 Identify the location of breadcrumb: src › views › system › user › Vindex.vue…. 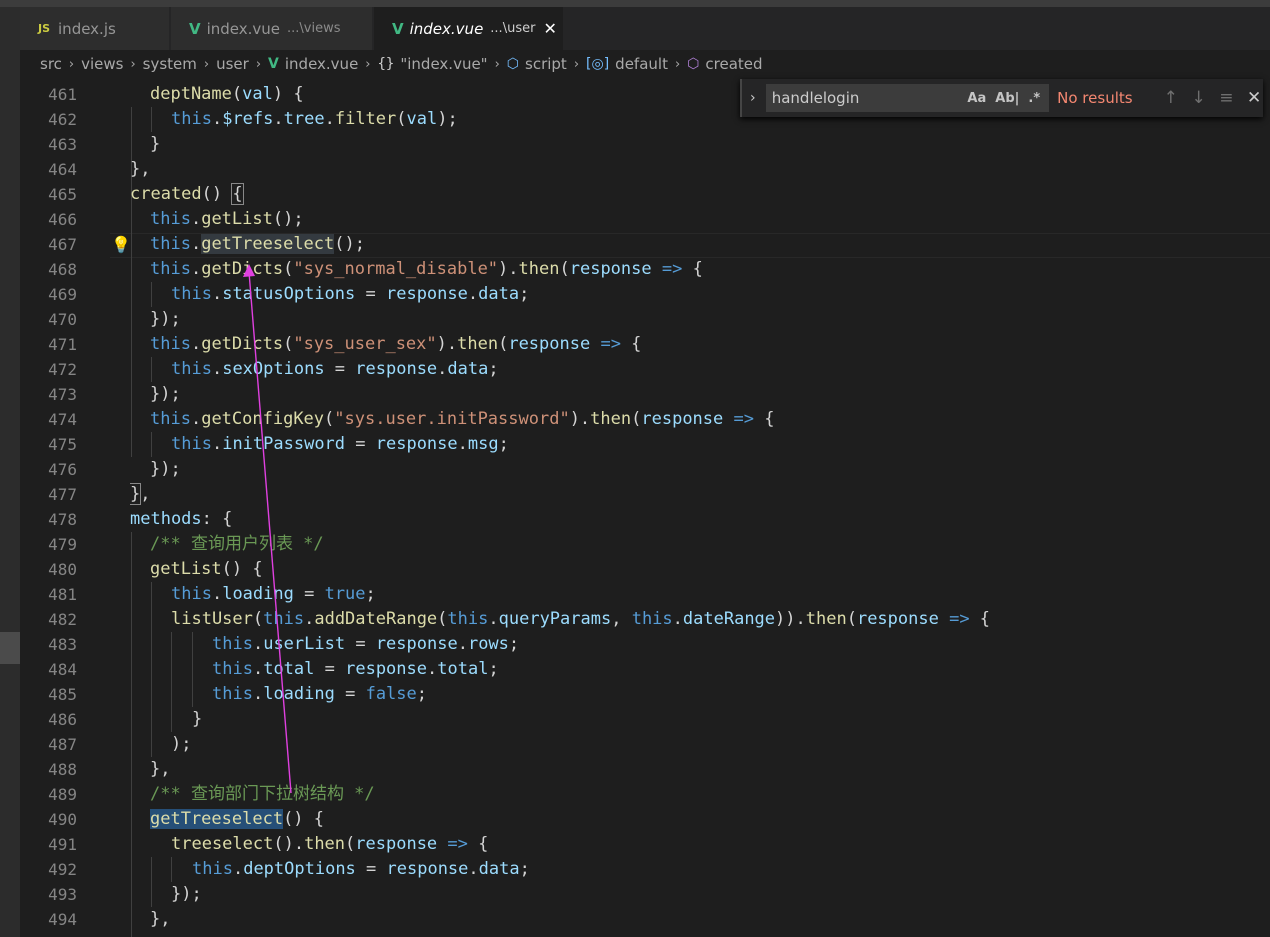
(645, 64).